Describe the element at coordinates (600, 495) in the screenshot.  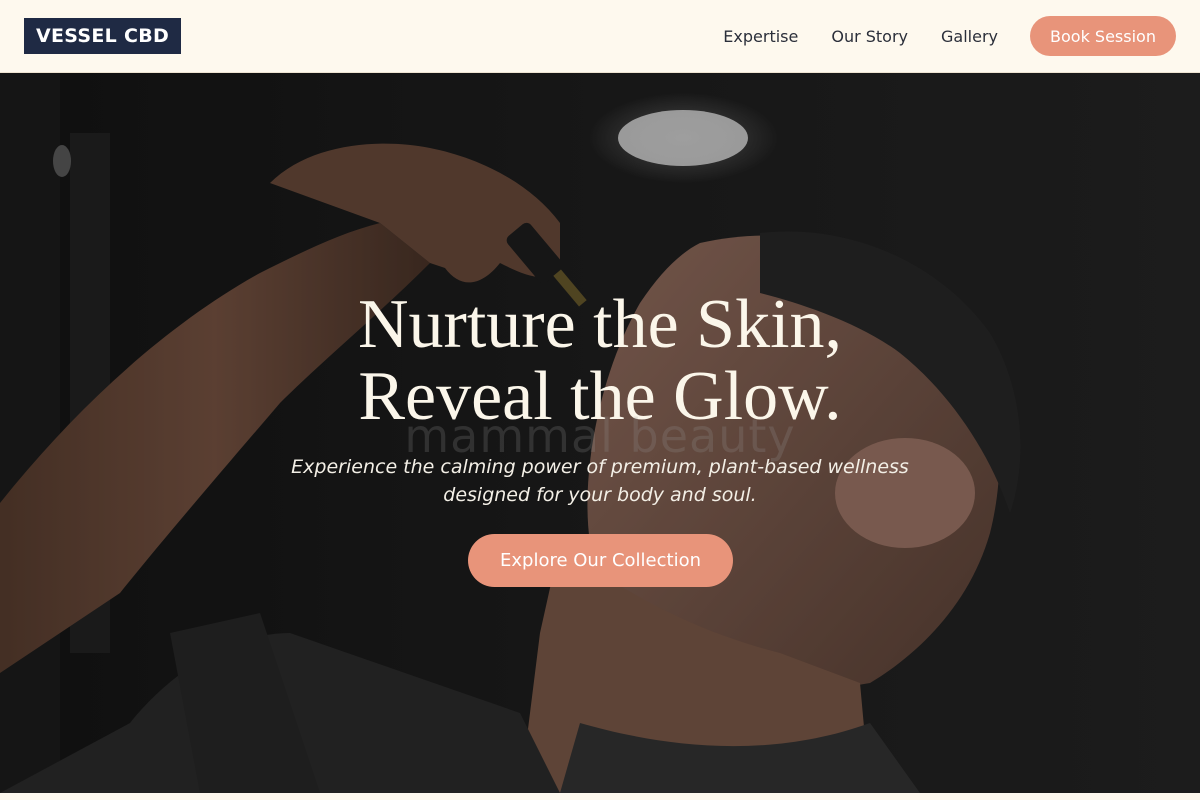
I see `hero-subtext-line-2: designed for your body and soul.` at that location.